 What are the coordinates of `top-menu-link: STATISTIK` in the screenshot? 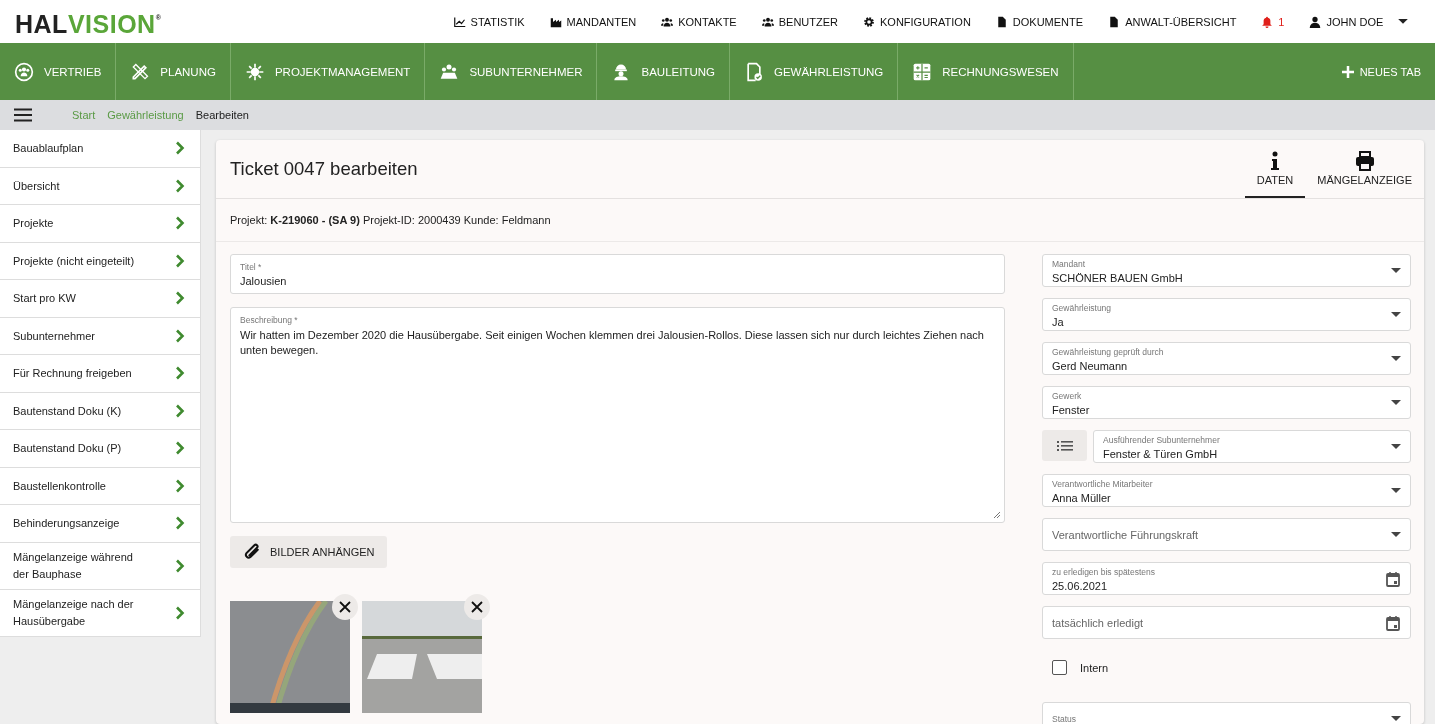 It's located at (489, 21).